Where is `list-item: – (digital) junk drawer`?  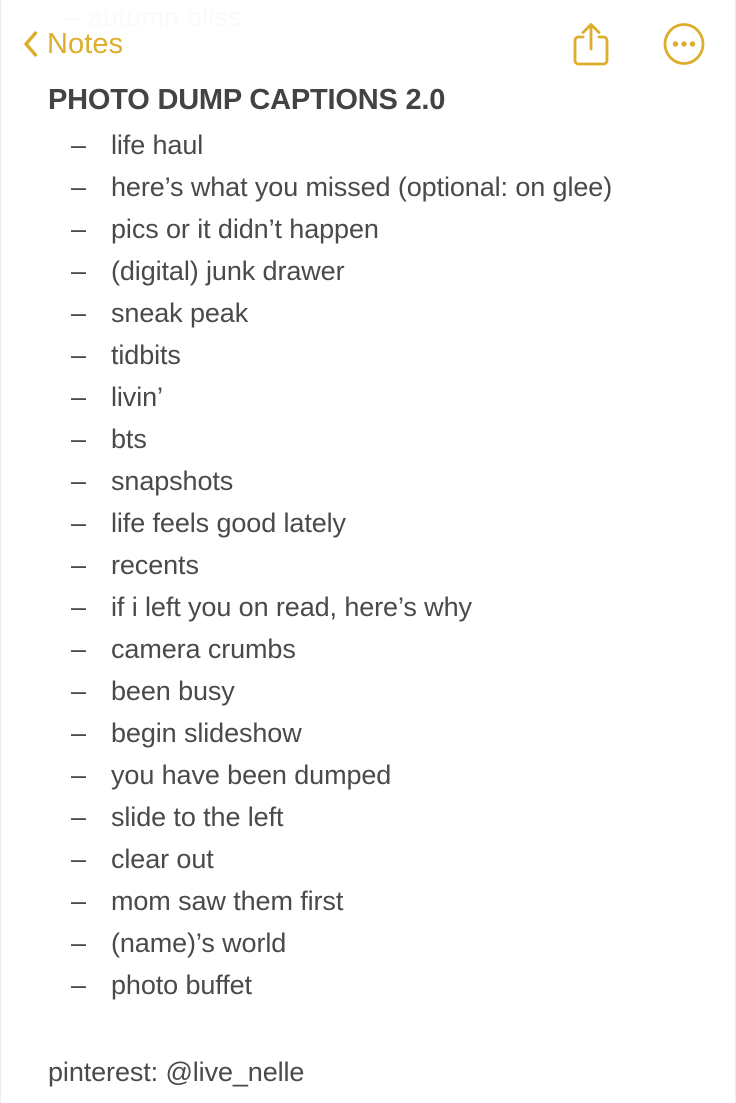
list-item: – (digital) junk drawer is located at coordinates (368, 277).